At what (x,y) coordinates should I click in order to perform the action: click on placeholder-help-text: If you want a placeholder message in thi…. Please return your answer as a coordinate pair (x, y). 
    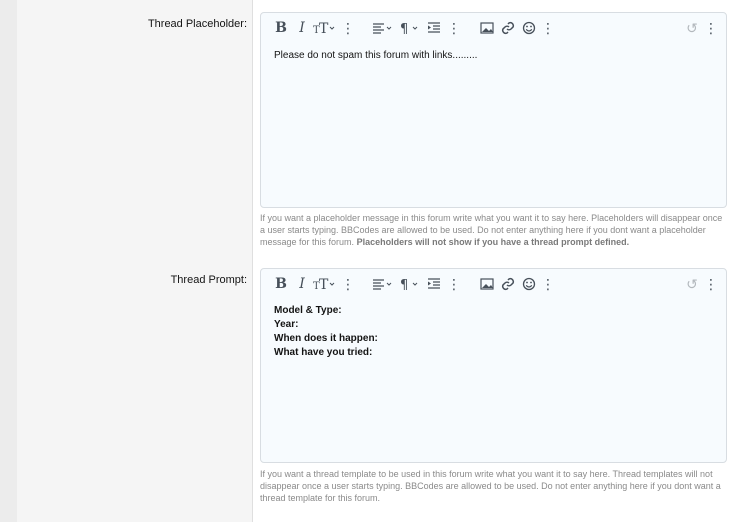
    Looking at the image, I should click on (493, 230).